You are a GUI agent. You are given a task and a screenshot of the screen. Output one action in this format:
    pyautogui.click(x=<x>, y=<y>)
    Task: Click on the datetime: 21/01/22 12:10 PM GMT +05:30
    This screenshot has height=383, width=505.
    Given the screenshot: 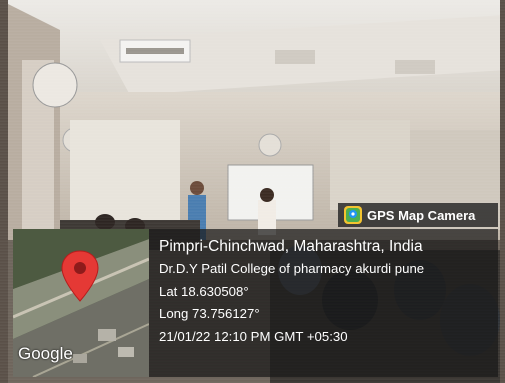 What is the action you would take?
    pyautogui.click(x=253, y=336)
    